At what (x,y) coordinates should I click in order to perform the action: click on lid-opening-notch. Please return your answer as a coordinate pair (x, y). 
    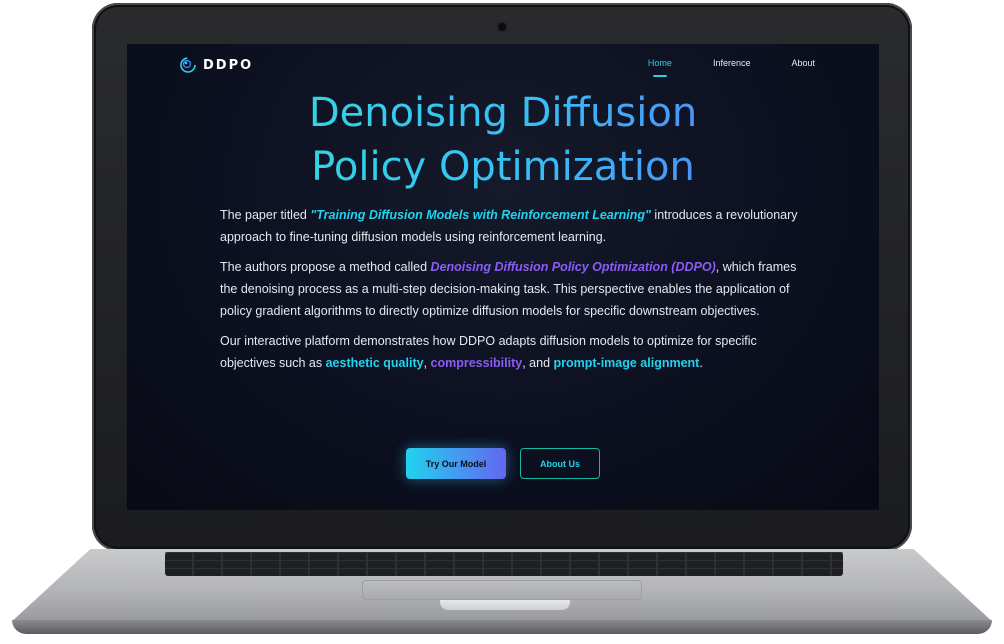
    Looking at the image, I should click on (505, 605).